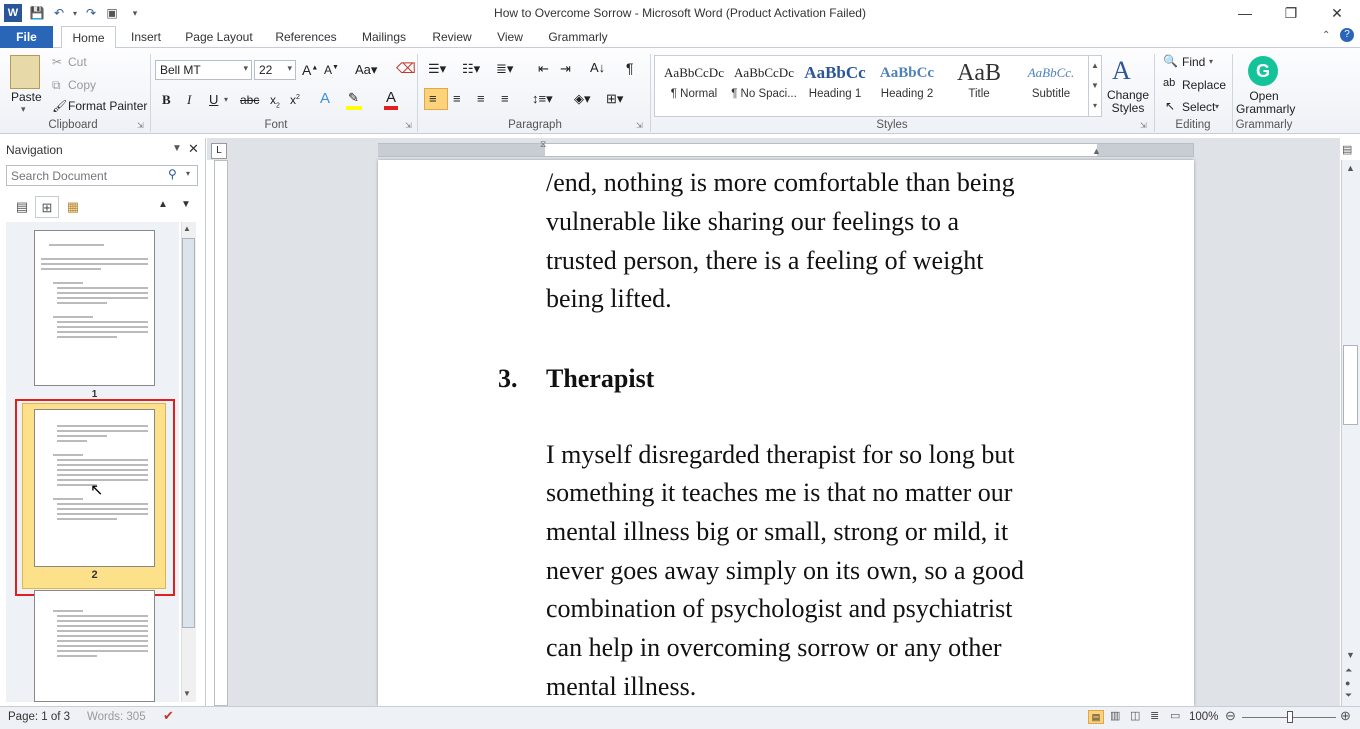 The height and width of the screenshot is (729, 1360). Describe the element at coordinates (226, 99) in the screenshot. I see `underline-dropdown-icon: ▾` at that location.